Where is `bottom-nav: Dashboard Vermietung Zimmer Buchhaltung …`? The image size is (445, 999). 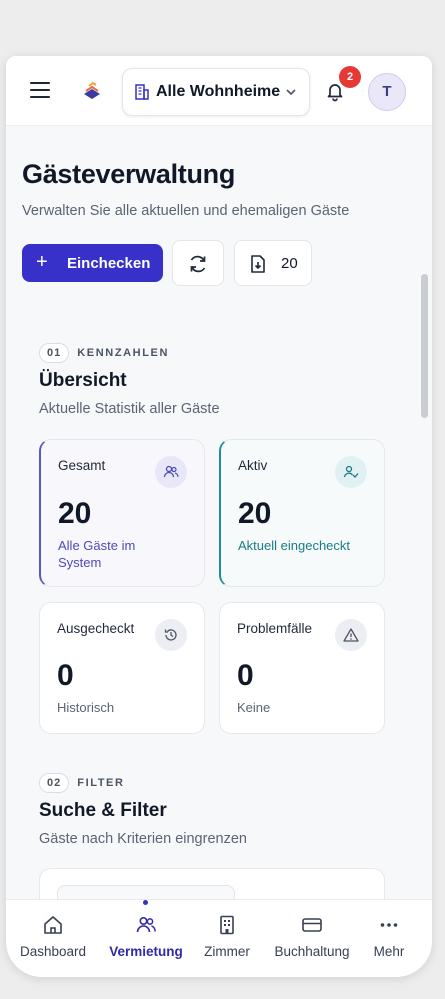
bottom-nav: Dashboard Vermietung Zimmer Buchhaltung … is located at coordinates (219, 938).